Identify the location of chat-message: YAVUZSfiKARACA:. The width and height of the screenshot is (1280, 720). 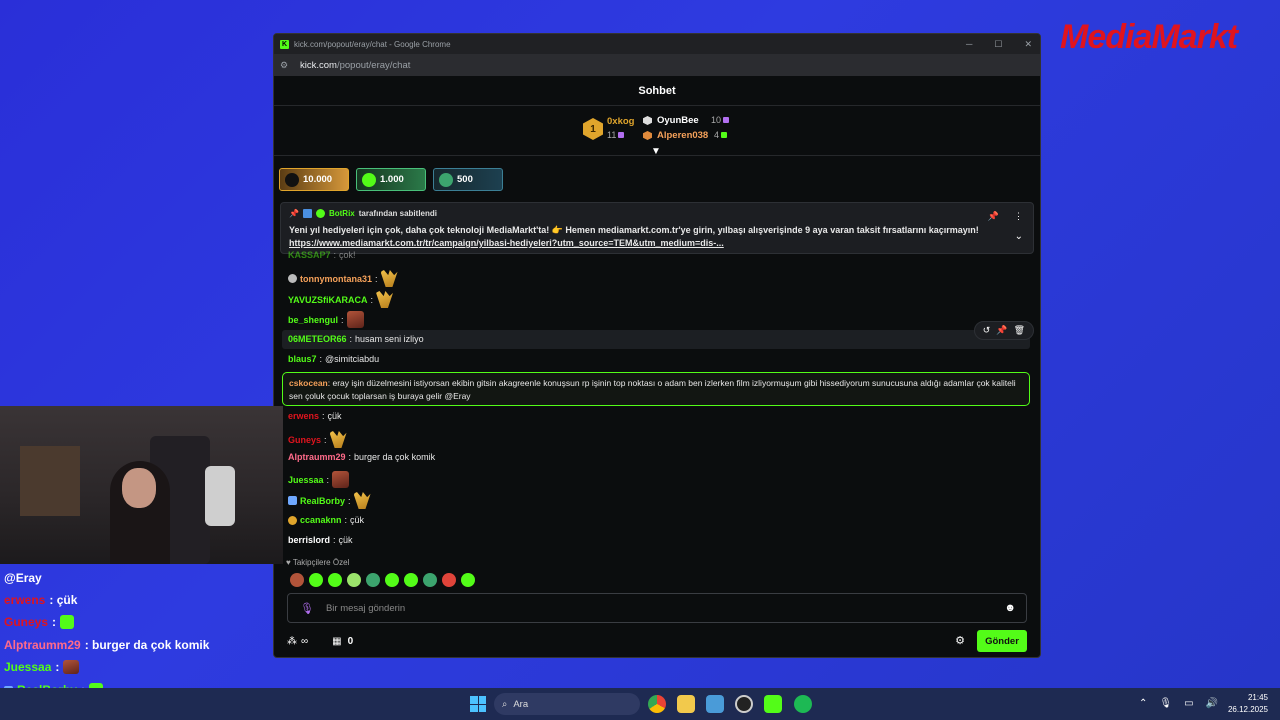
(341, 299).